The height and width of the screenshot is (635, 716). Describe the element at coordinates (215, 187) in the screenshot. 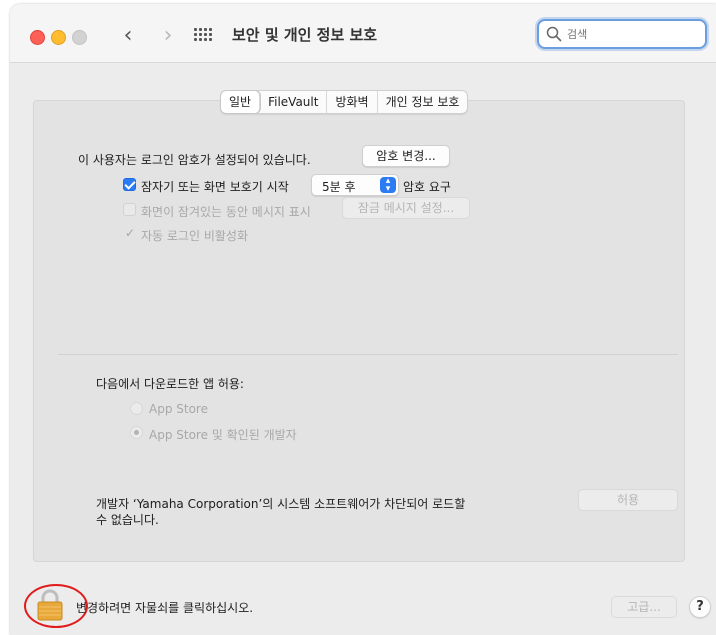

I see `require-password-label: 잠자기 또는 화면 보호기 시작` at that location.